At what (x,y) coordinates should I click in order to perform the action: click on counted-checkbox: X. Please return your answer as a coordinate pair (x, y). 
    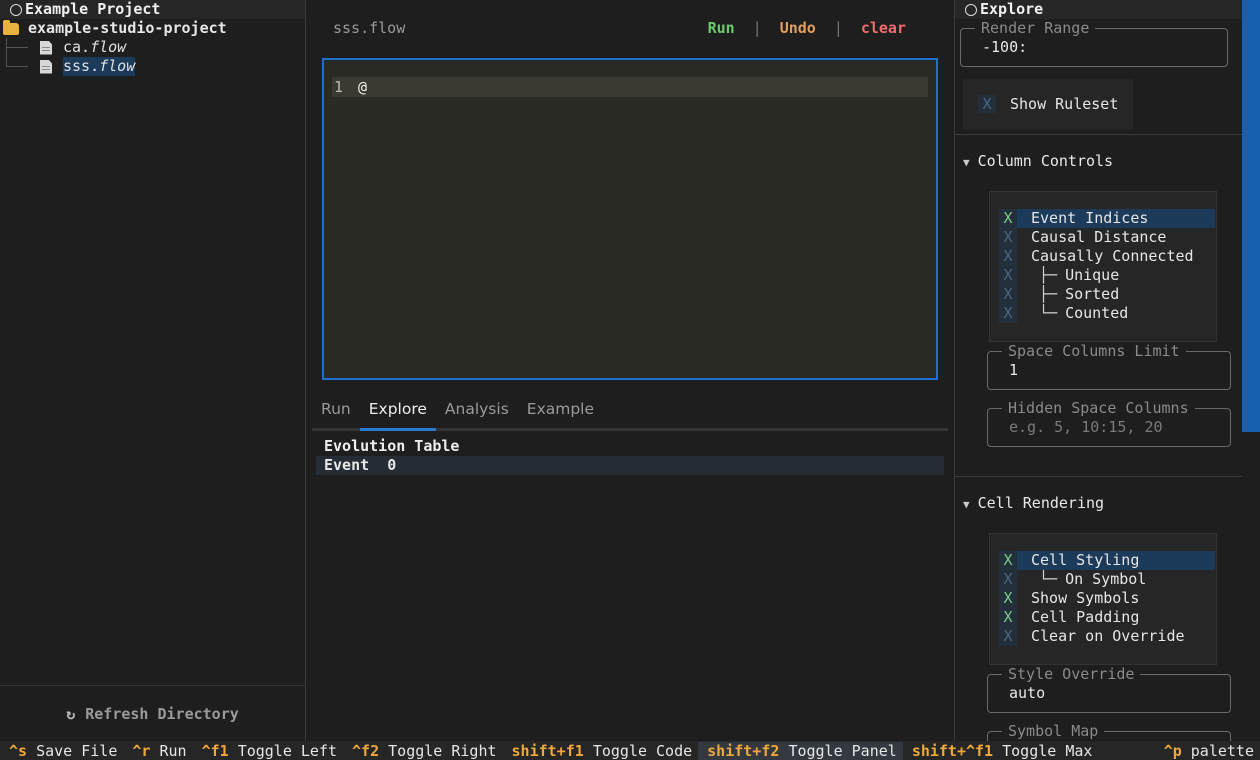
    Looking at the image, I should click on (1008, 313).